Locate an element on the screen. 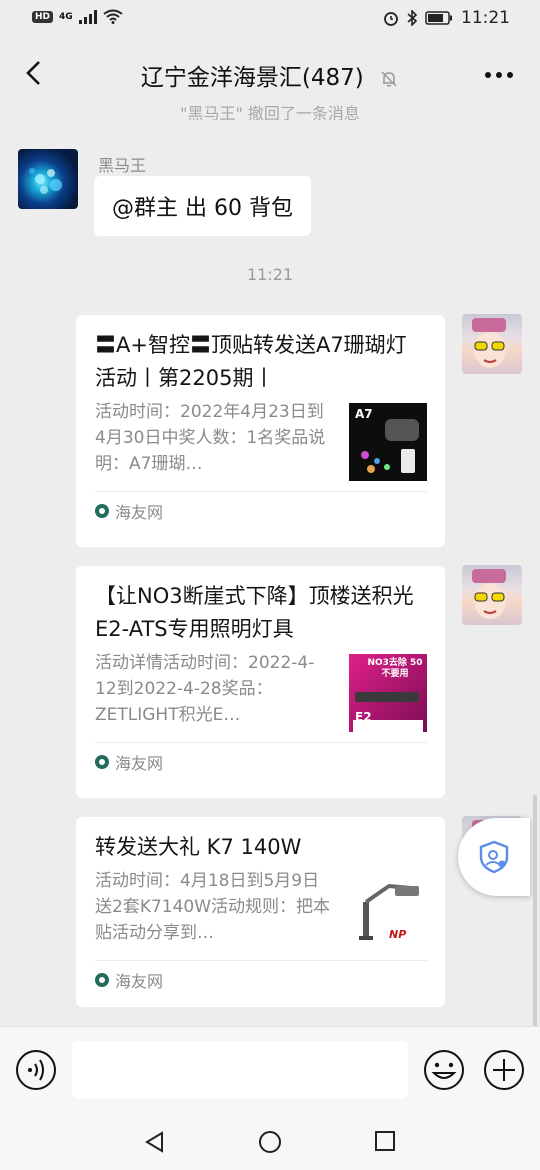  nav-home-icon is located at coordinates (270, 1142).